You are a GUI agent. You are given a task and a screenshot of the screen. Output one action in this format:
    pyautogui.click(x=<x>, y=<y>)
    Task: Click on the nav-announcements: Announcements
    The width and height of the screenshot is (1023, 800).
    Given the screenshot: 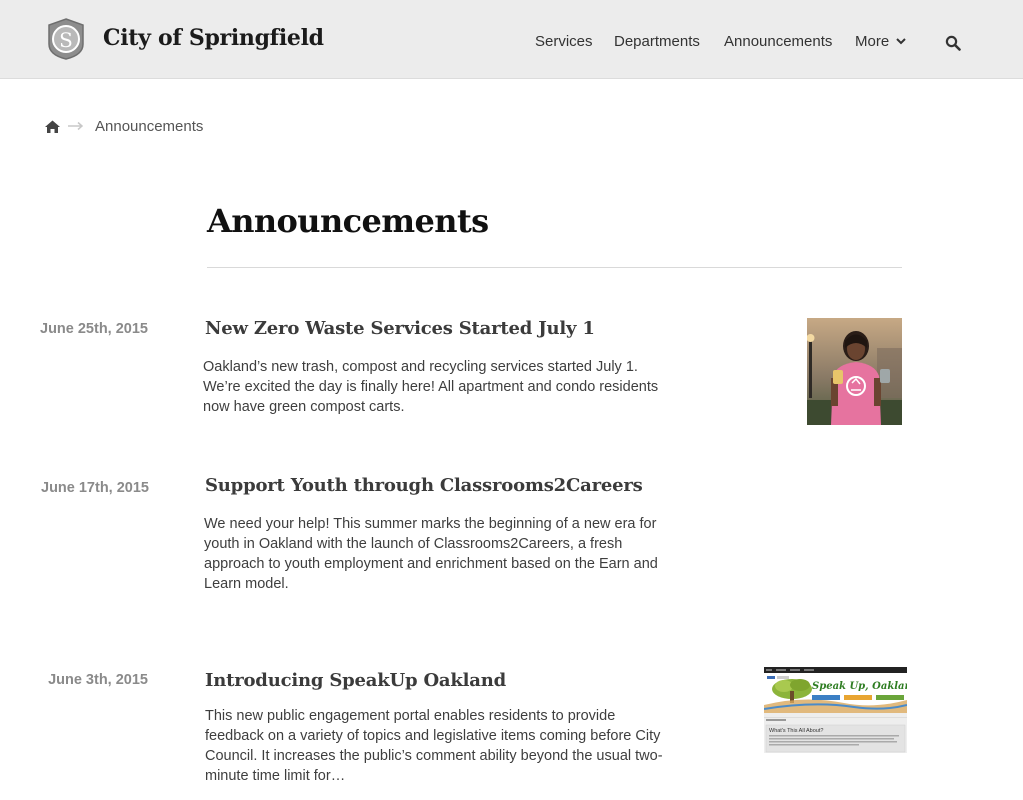 What is the action you would take?
    pyautogui.click(x=778, y=41)
    